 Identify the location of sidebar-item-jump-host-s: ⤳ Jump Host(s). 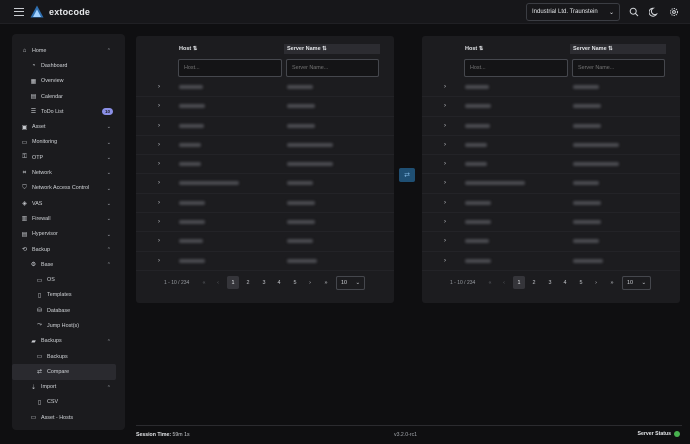
(68, 325).